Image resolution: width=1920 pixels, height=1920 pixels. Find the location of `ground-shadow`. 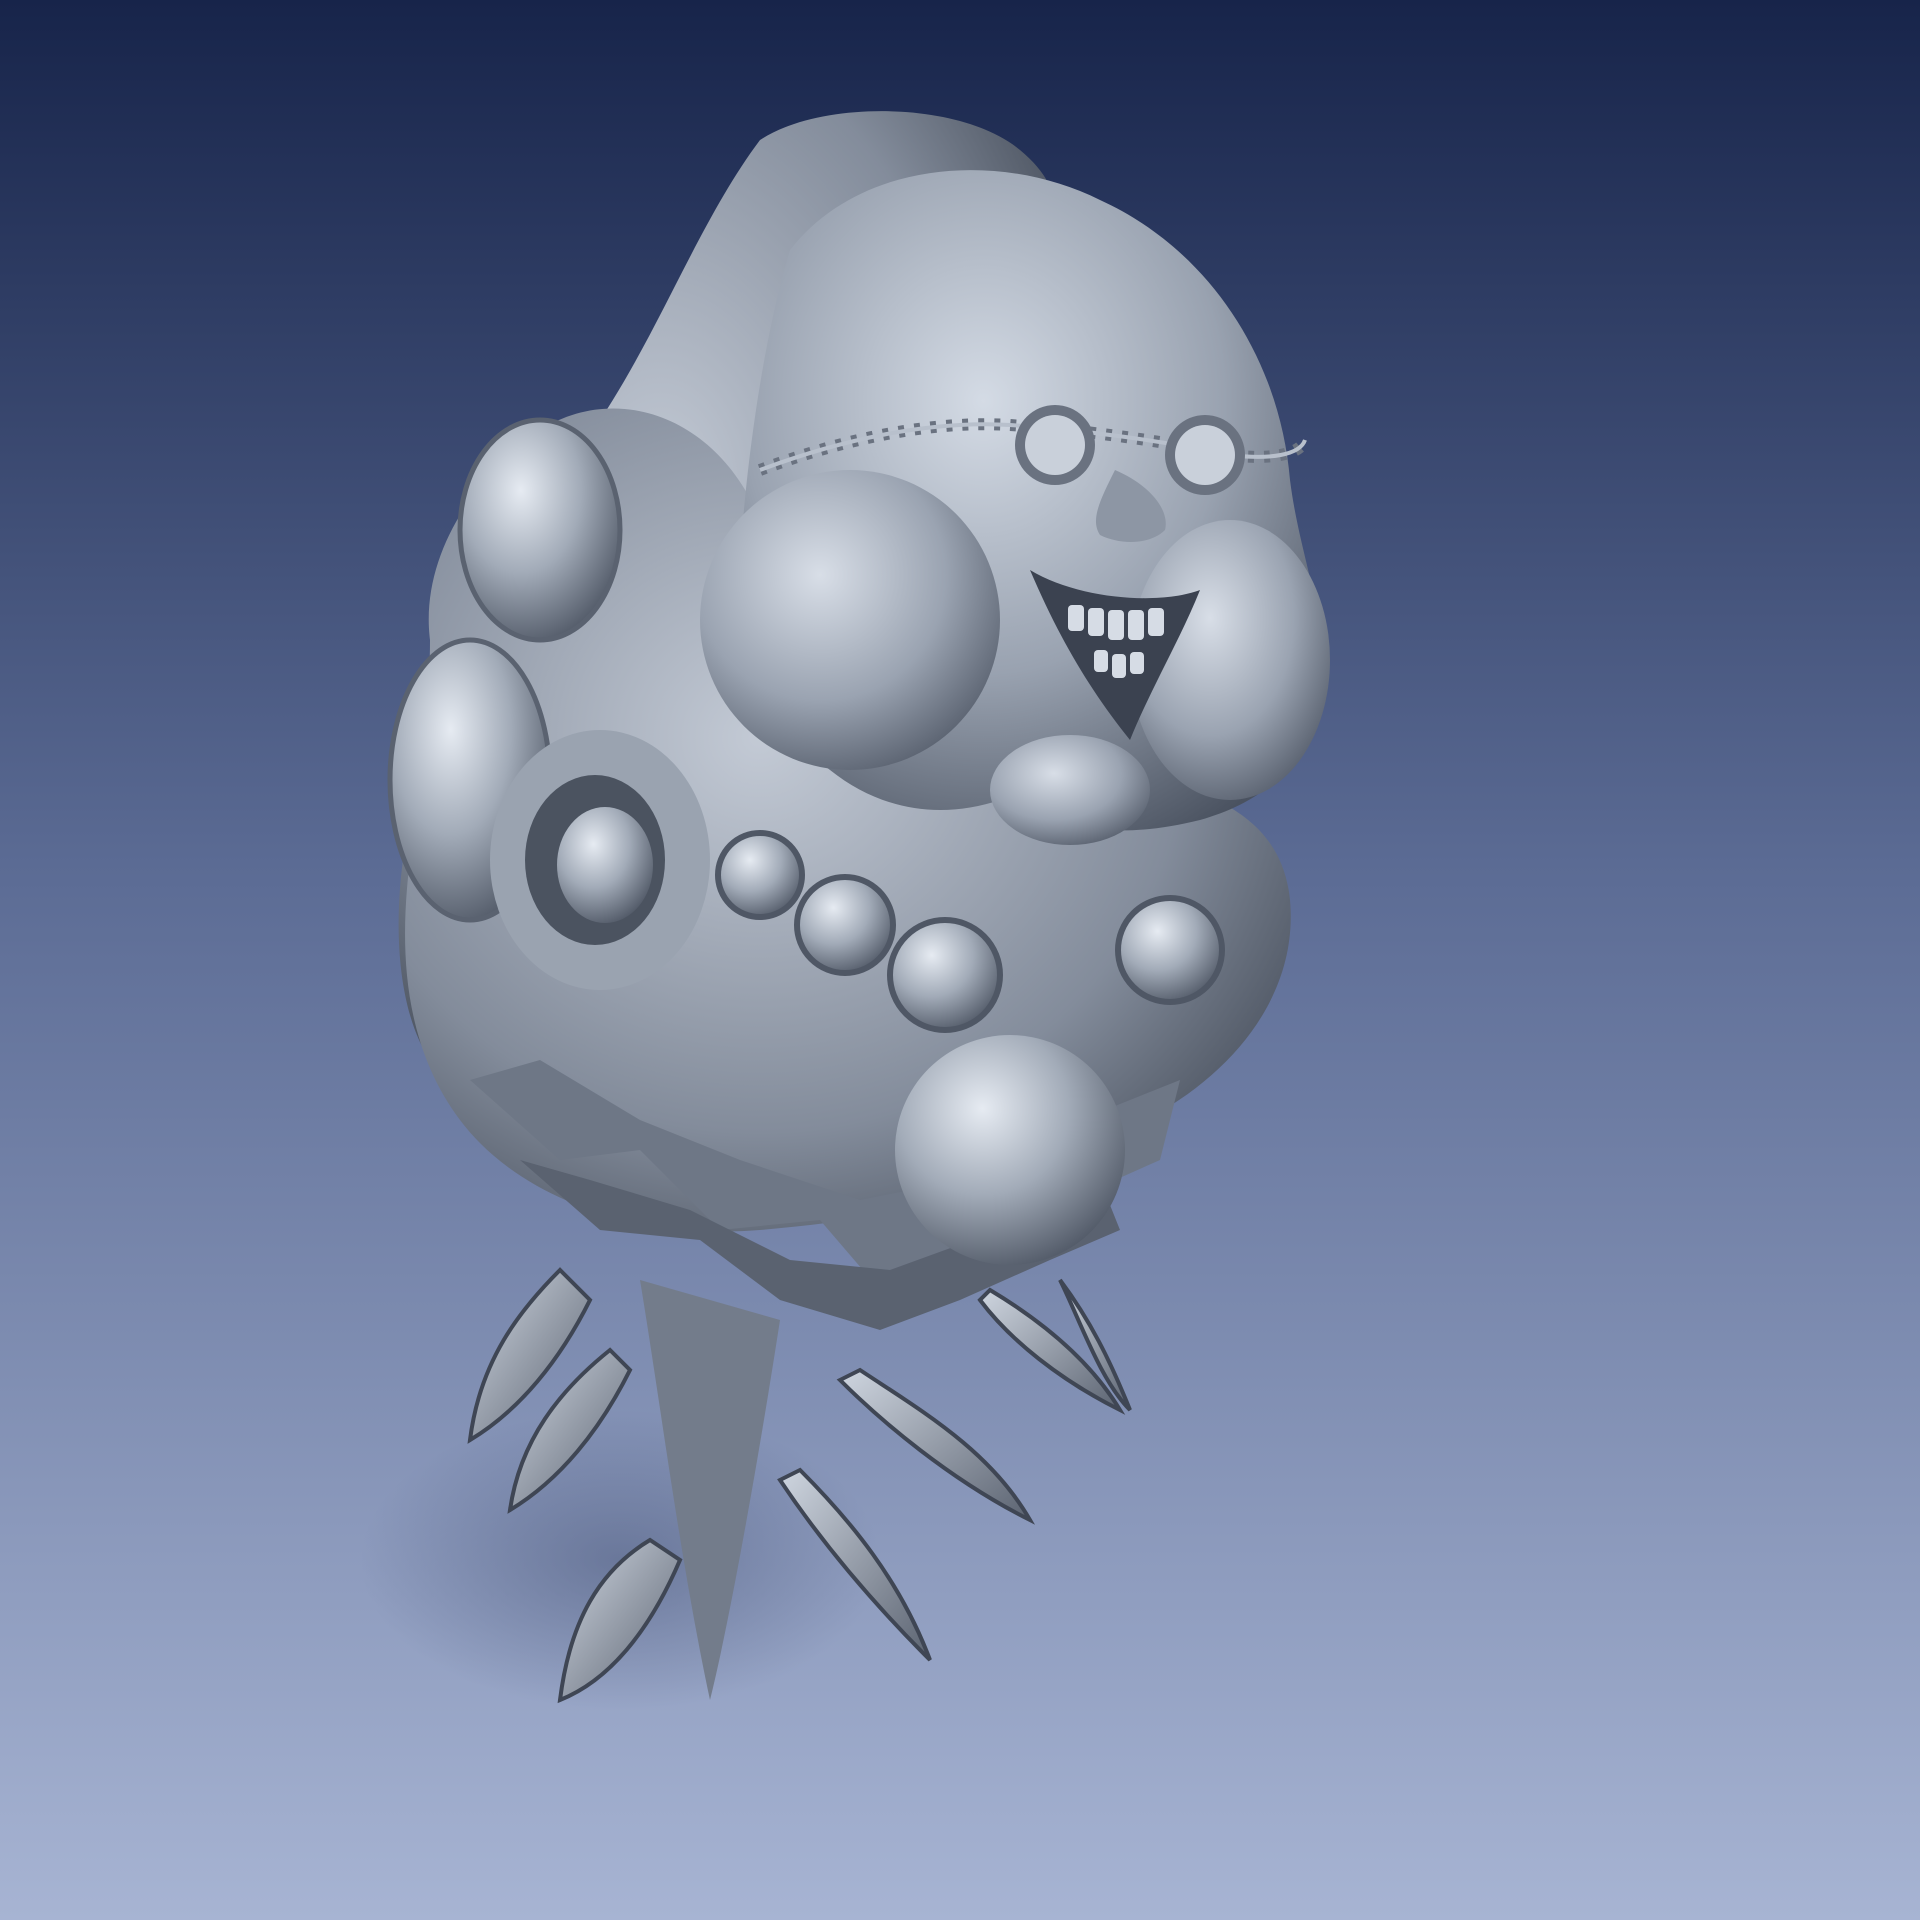

ground-shadow is located at coordinates (620, 1560).